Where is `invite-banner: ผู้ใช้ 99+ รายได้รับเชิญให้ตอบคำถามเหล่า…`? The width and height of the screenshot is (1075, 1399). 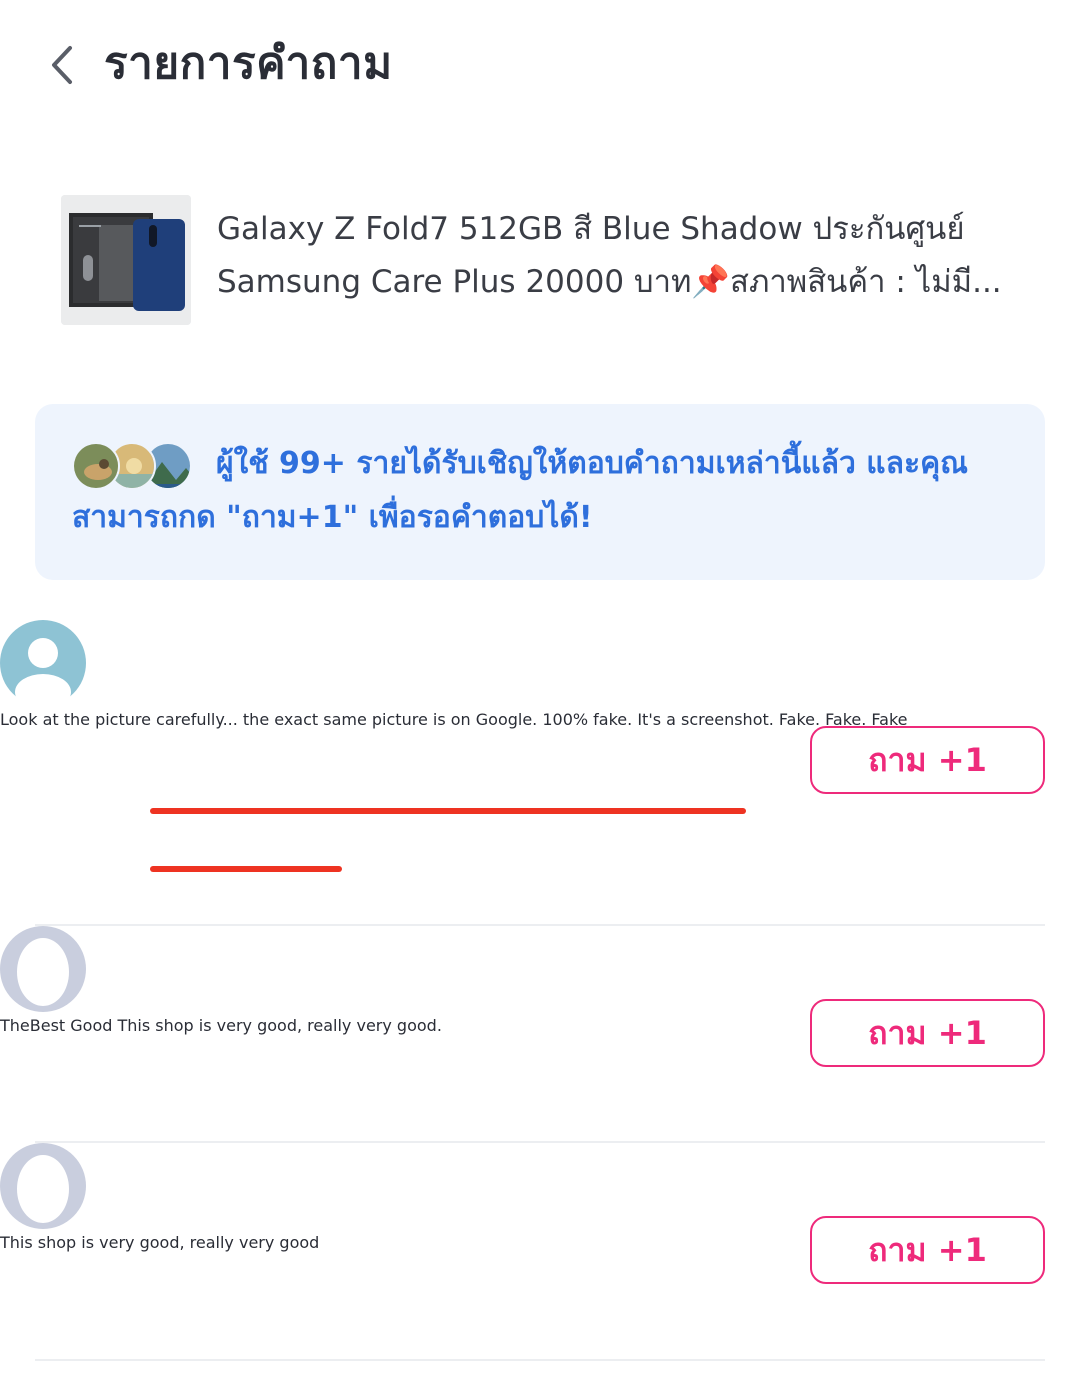
invite-banner: ผู้ใช้ 99+ รายได้รับเชิญให้ตอบคำถามเหล่า… is located at coordinates (540, 492).